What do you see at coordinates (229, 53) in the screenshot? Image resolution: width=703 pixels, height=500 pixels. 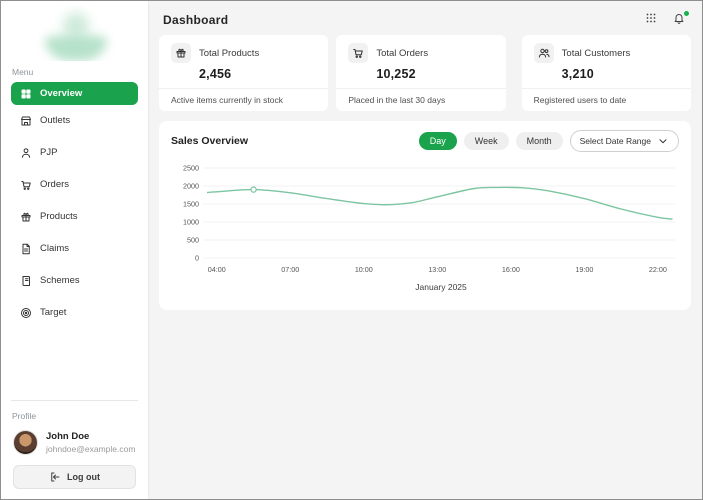 I see `stat-label: Total Products` at bounding box center [229, 53].